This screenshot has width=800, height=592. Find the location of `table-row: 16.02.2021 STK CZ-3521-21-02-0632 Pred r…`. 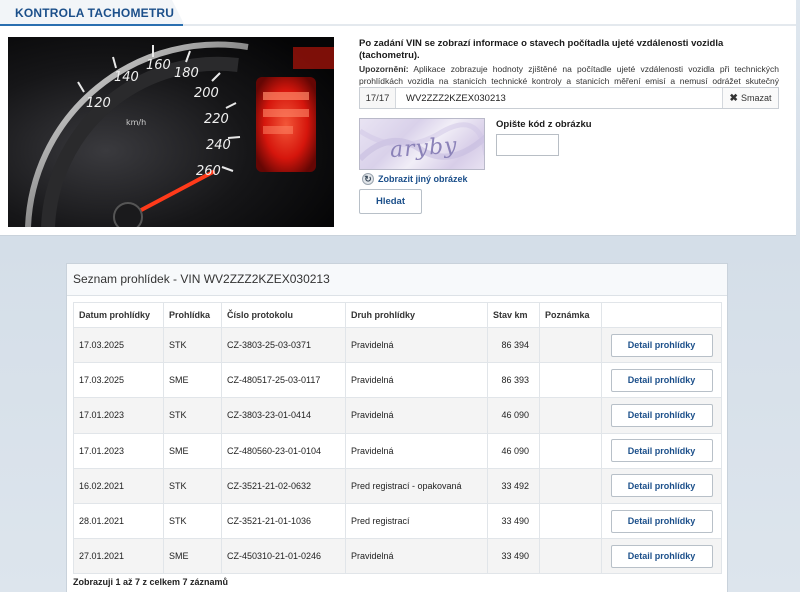

table-row: 16.02.2021 STK CZ-3521-21-02-0632 Pred r… is located at coordinates (397, 485).